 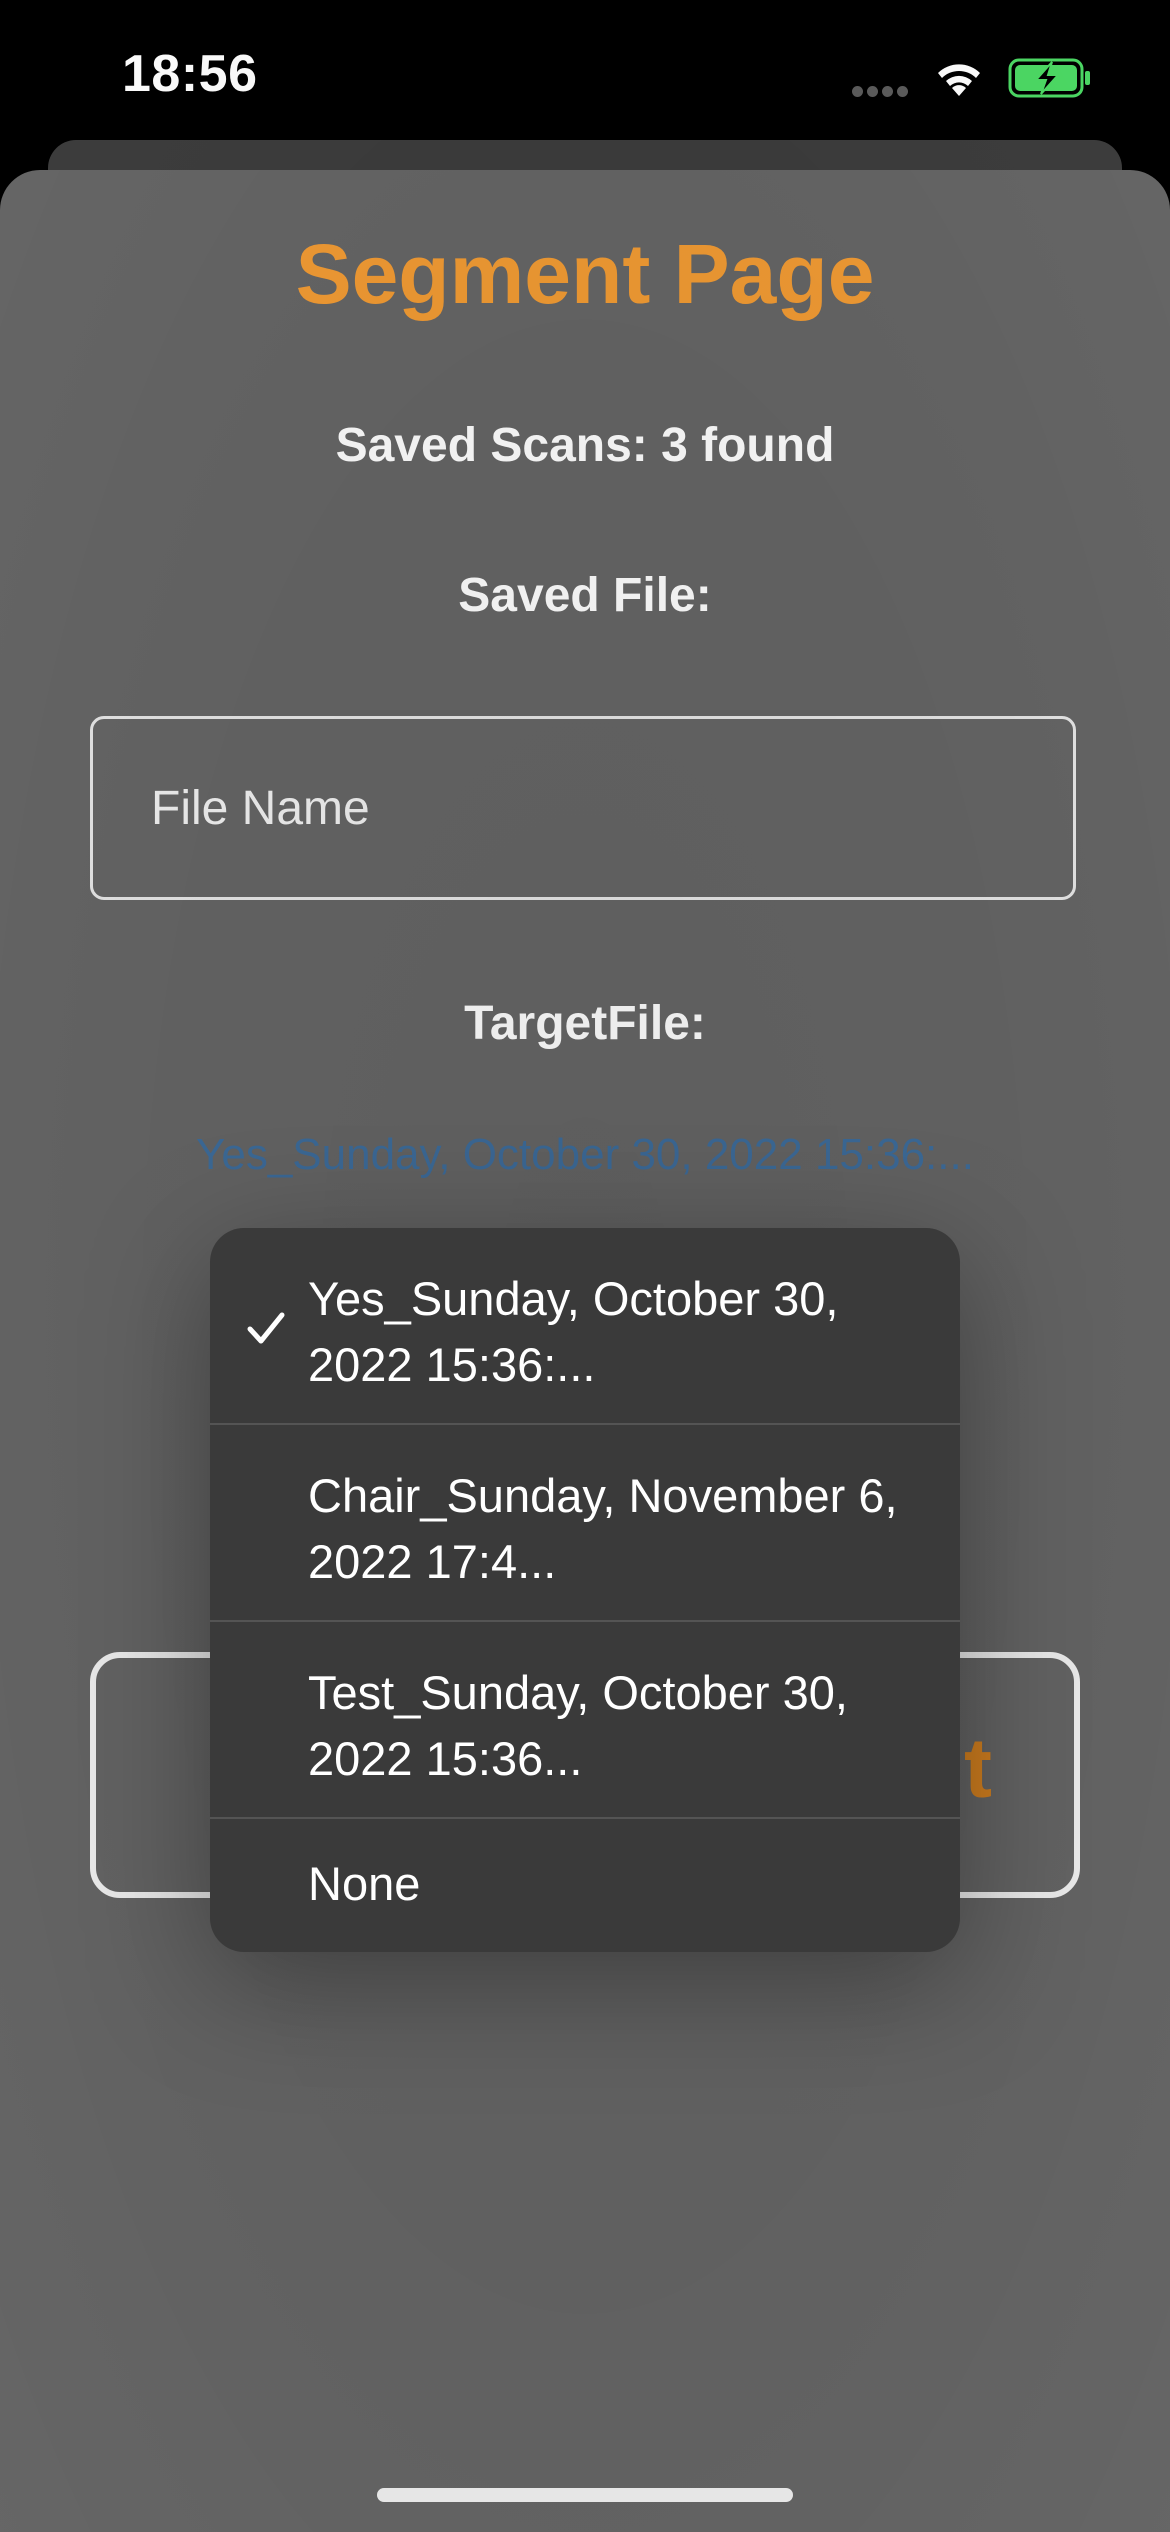 I want to click on status-bar: 18:56, so click(x=585, y=75).